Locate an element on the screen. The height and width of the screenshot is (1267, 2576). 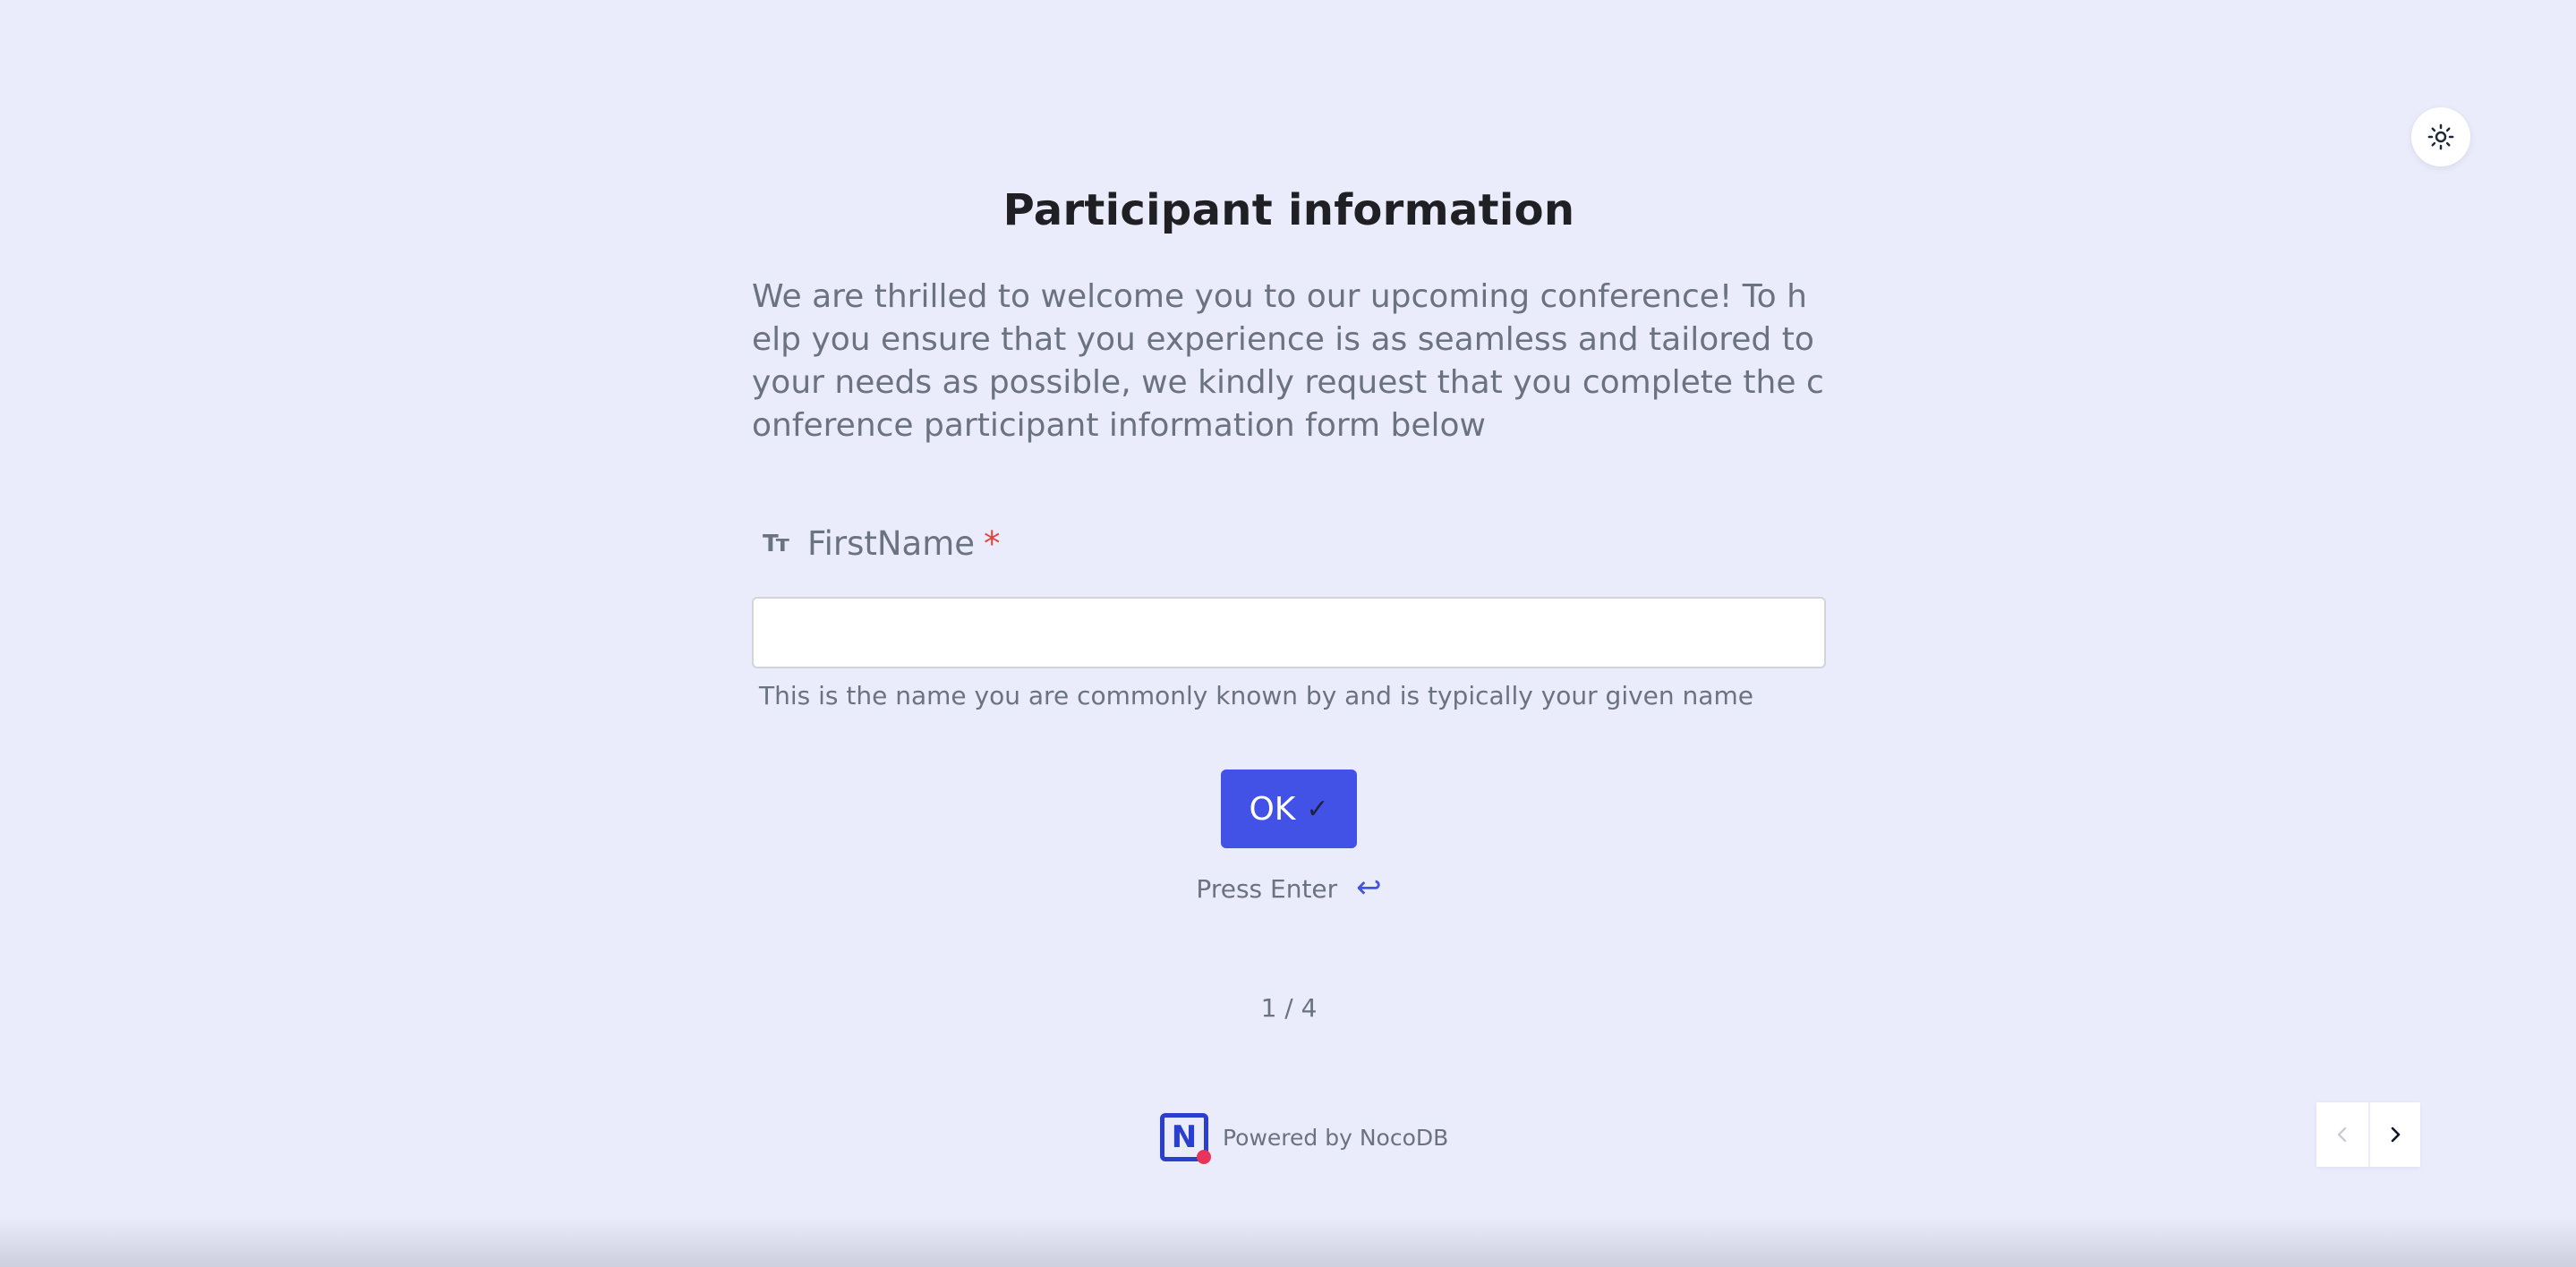
ok-wrap: OK ✓ is located at coordinates (1289, 809).